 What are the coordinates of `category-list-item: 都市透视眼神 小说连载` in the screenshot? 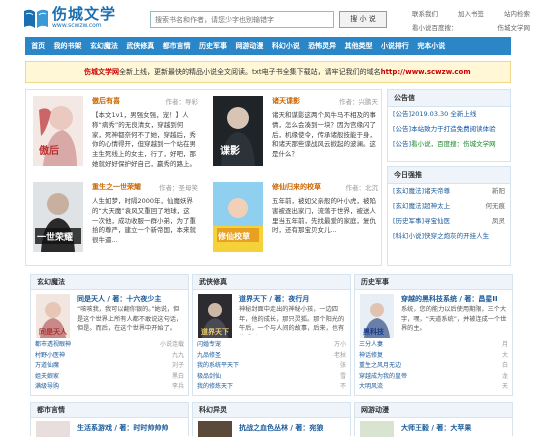 It's located at (109, 345).